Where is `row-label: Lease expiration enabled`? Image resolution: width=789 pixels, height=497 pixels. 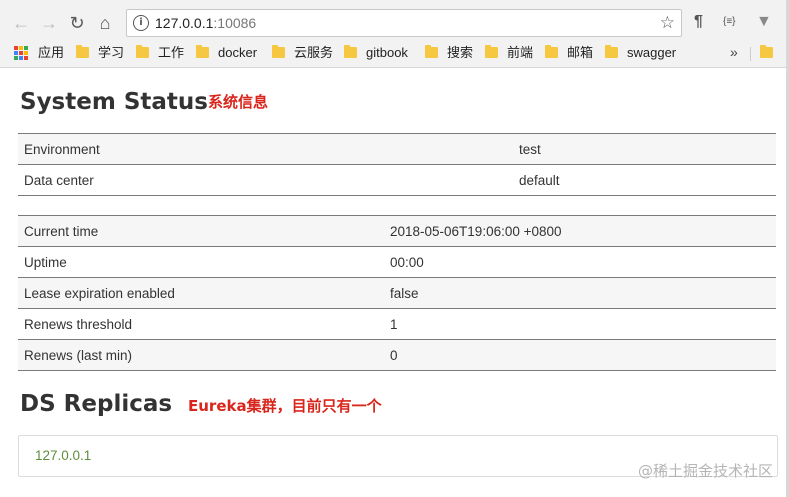
row-label: Lease expiration enabled is located at coordinates (201, 293).